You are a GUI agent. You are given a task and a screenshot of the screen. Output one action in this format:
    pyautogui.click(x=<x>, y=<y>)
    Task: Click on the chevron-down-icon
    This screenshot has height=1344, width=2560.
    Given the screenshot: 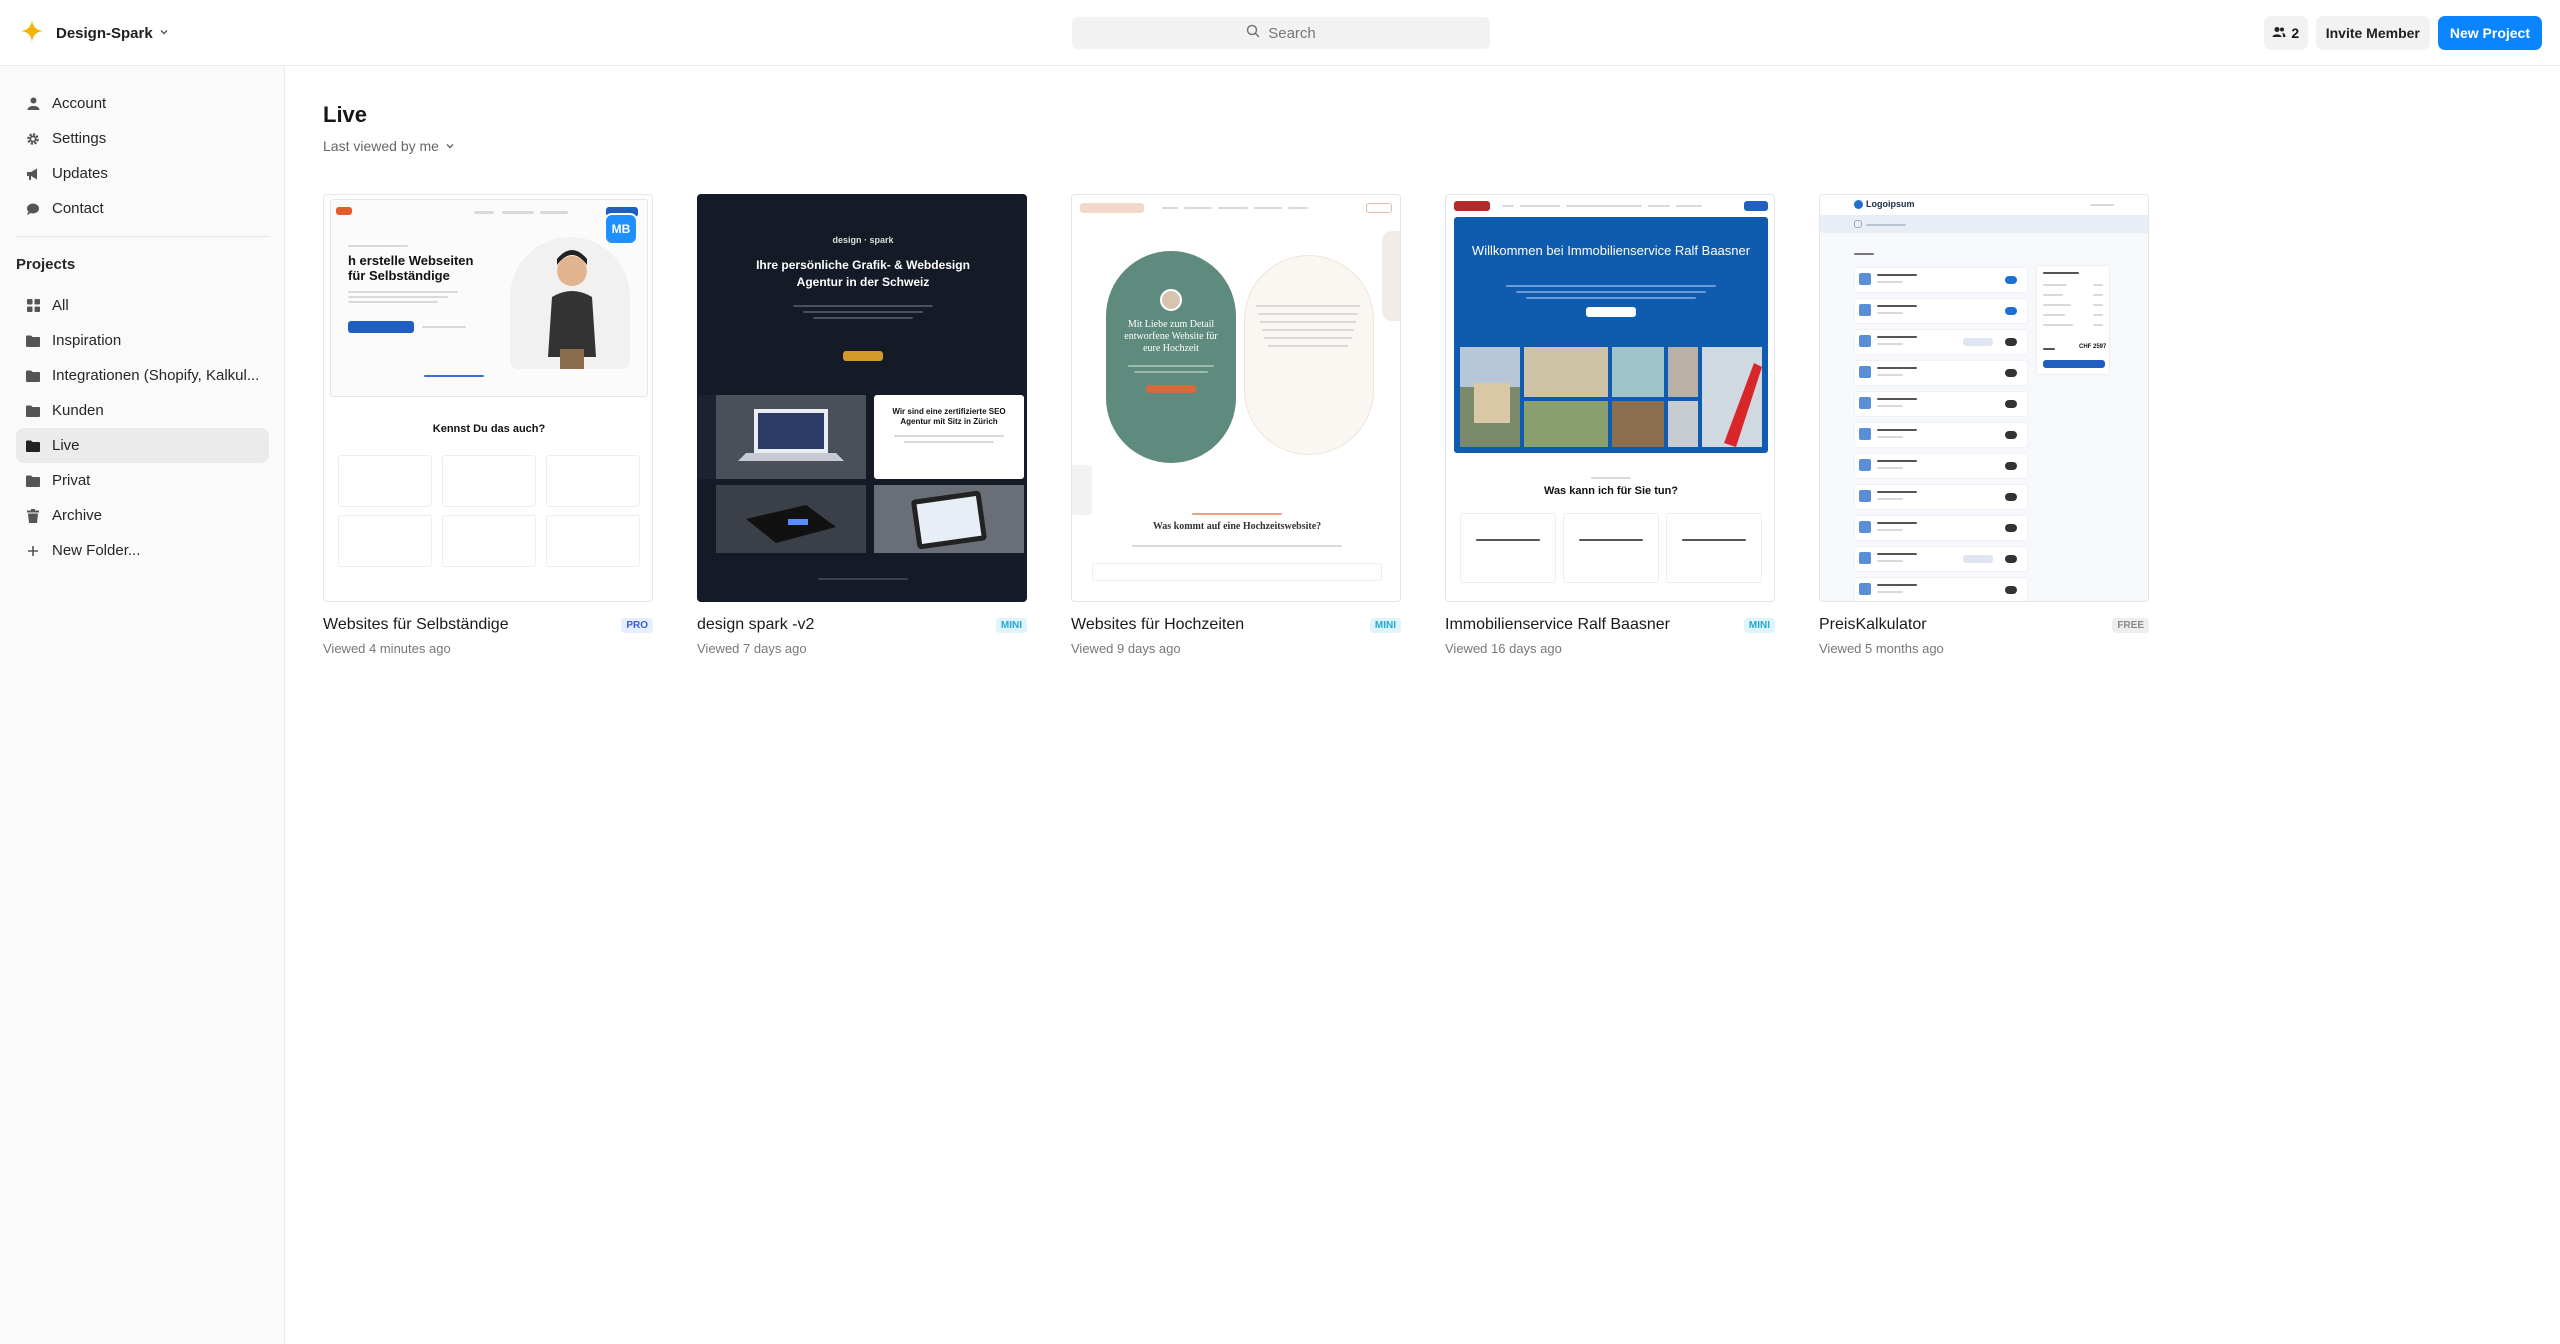 What is the action you would take?
    pyautogui.click(x=164, y=33)
    